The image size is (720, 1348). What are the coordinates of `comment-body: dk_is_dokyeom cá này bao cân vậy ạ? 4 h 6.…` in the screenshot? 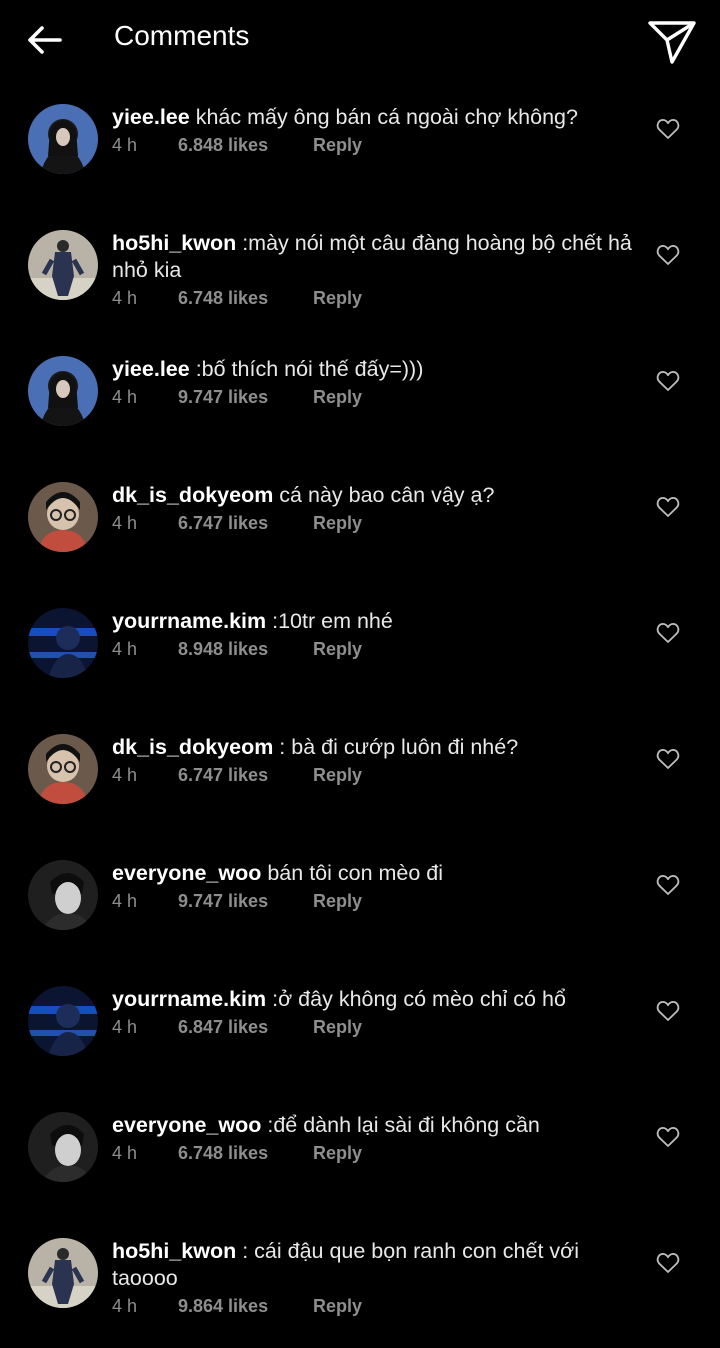 It's located at (372, 508).